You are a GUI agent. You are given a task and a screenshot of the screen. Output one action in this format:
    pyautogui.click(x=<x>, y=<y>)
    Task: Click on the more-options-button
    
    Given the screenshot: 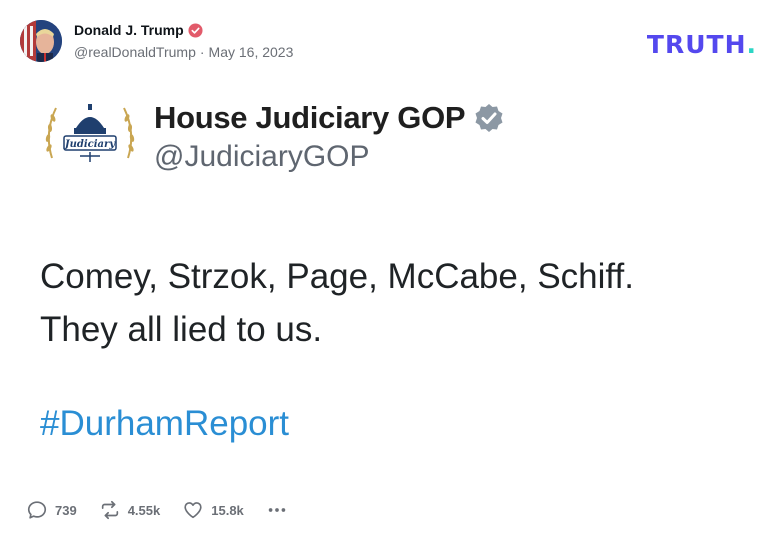 What is the action you would take?
    pyautogui.click(x=280, y=510)
    